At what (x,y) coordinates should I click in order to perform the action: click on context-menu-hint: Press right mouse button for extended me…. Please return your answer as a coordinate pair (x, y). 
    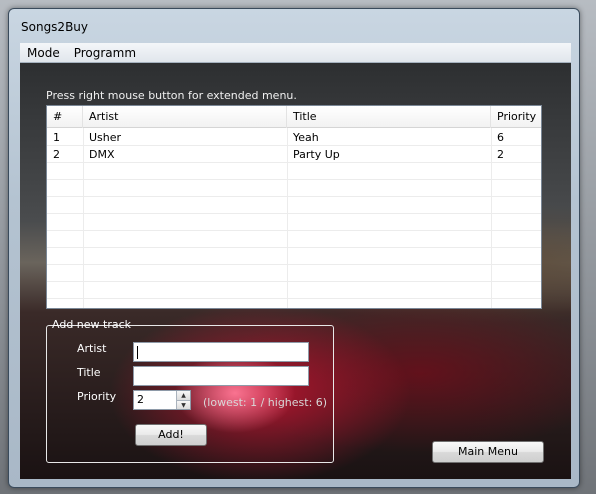
    Looking at the image, I should click on (171, 95).